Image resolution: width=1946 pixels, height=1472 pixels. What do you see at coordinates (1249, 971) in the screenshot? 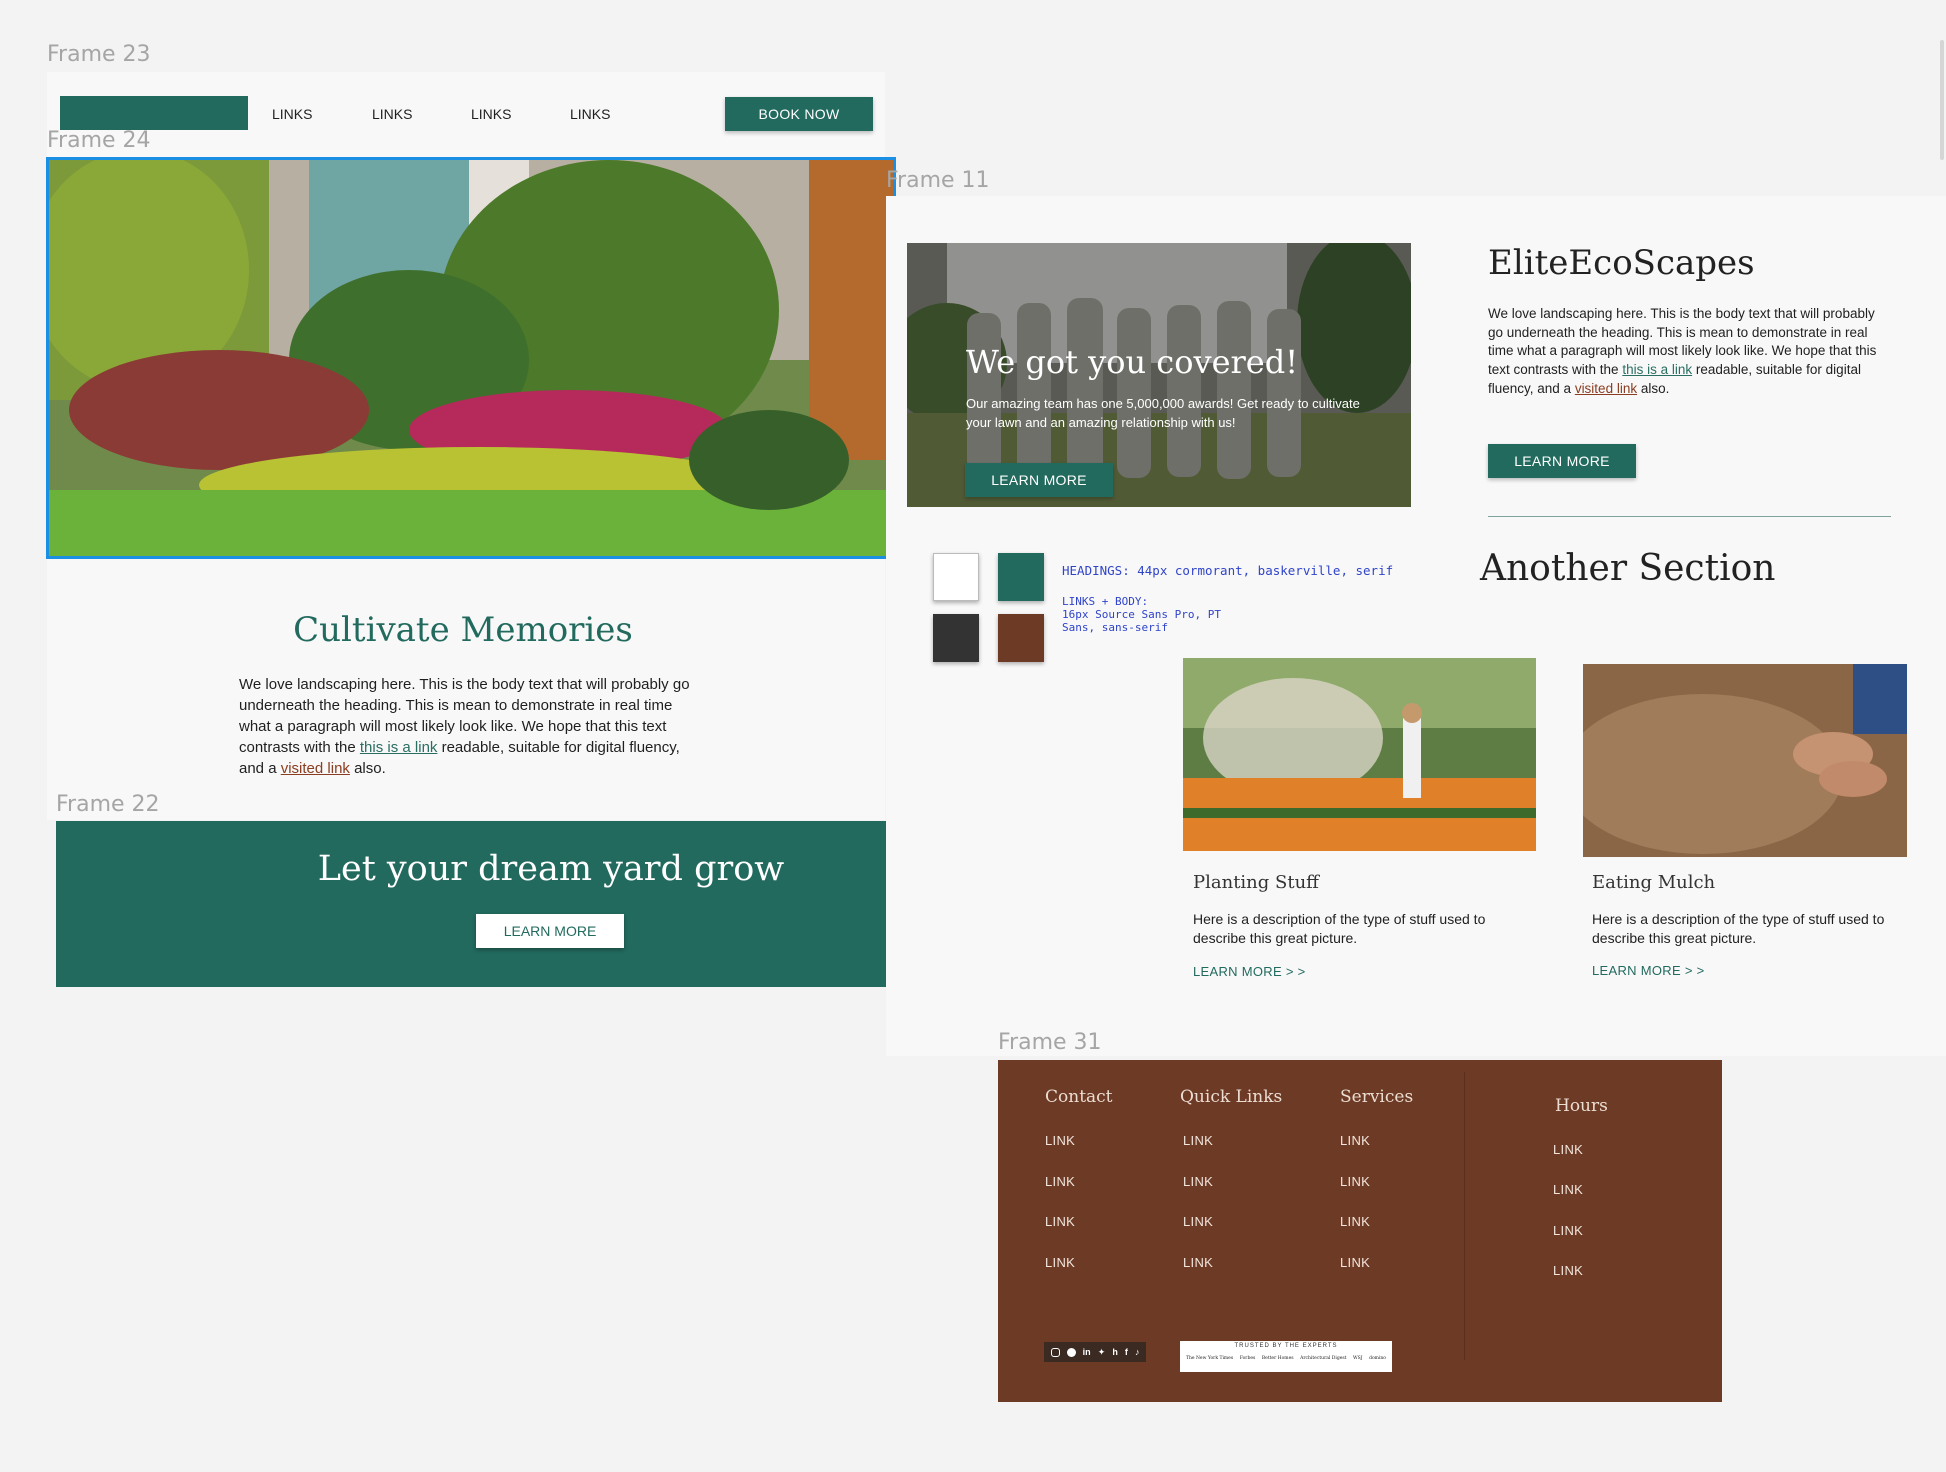
I see `card-1-learn-more-link: LEARN MORE > >` at bounding box center [1249, 971].